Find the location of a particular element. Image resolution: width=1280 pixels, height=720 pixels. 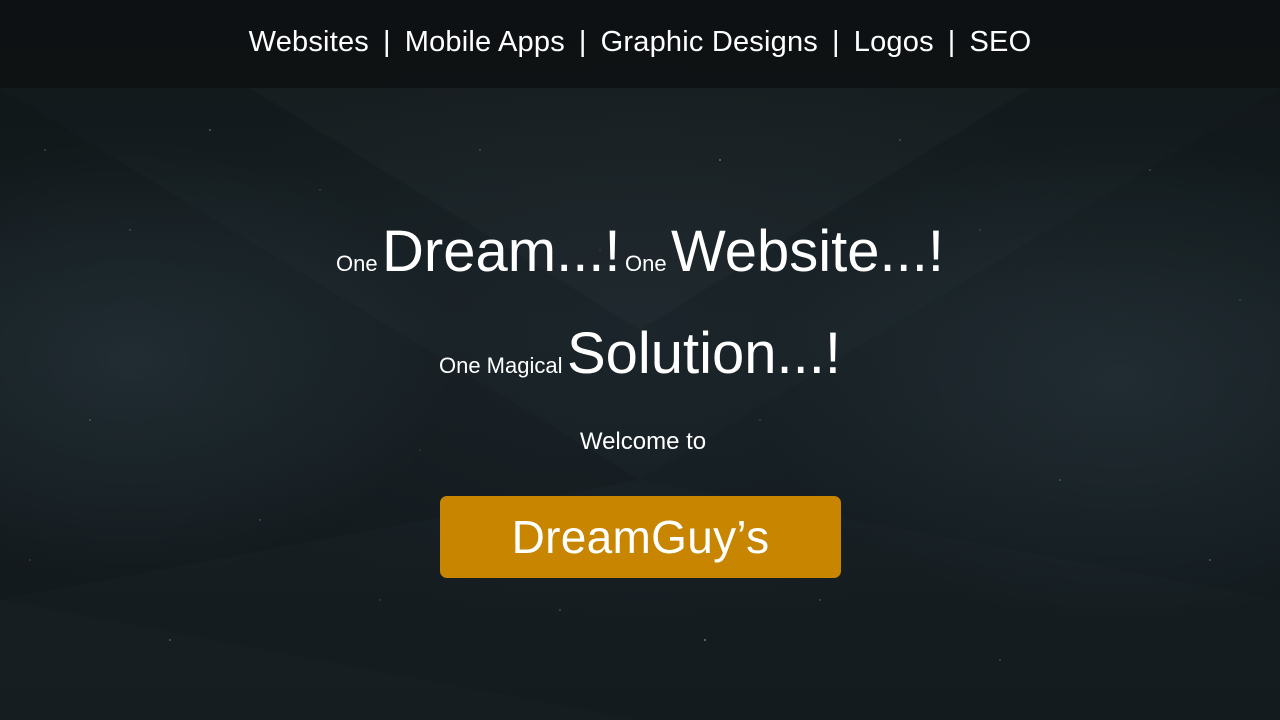

nav-link-logos: Logos is located at coordinates (894, 42).